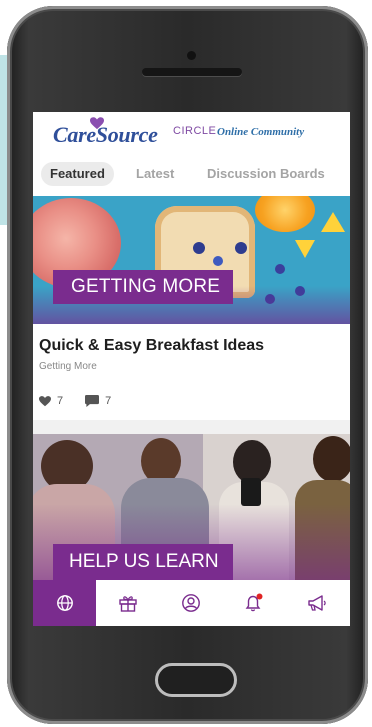  Describe the element at coordinates (68, 366) in the screenshot. I see `post-category: Getting More` at that location.